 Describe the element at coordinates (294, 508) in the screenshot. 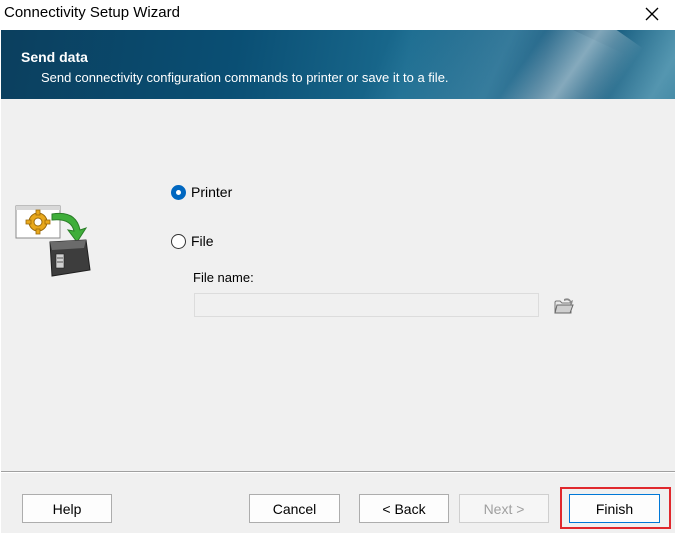

I see `cancel-button: Cancel` at that location.